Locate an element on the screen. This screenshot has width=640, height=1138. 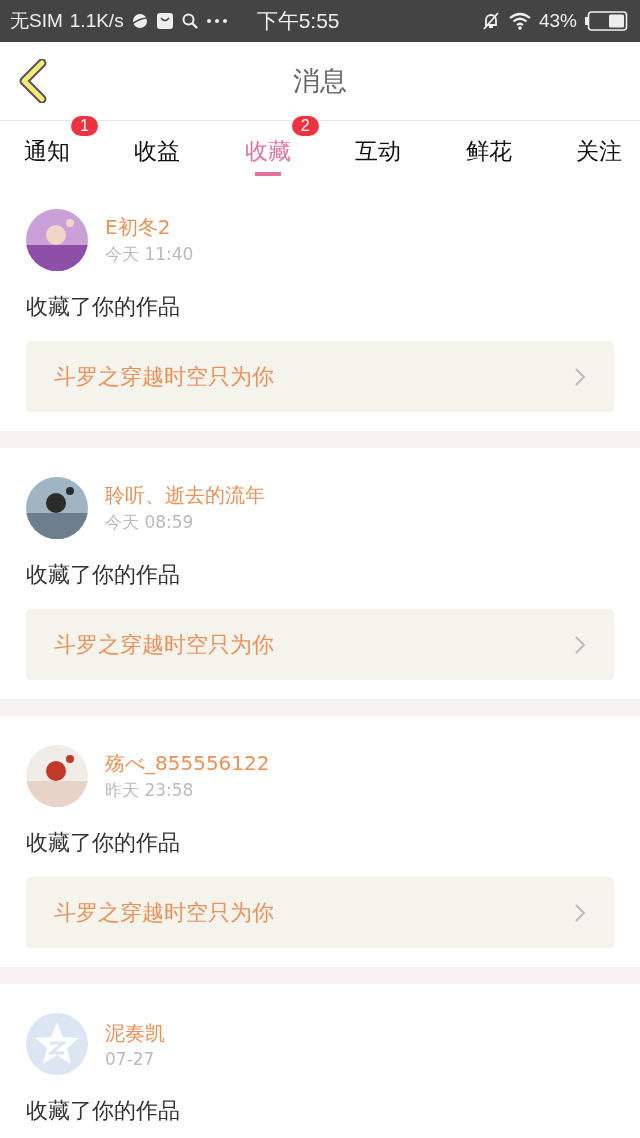
message-time: 07-27 is located at coordinates (130, 1058).